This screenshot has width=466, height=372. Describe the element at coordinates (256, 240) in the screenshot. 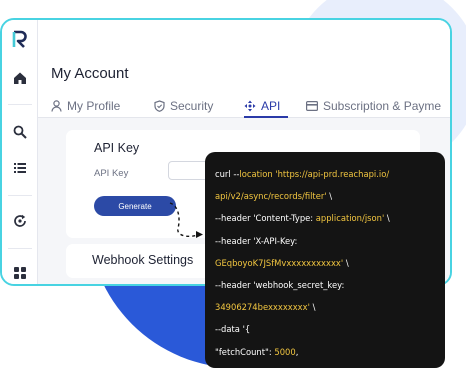

I see `code-line: --header 'X-API-Key:` at that location.